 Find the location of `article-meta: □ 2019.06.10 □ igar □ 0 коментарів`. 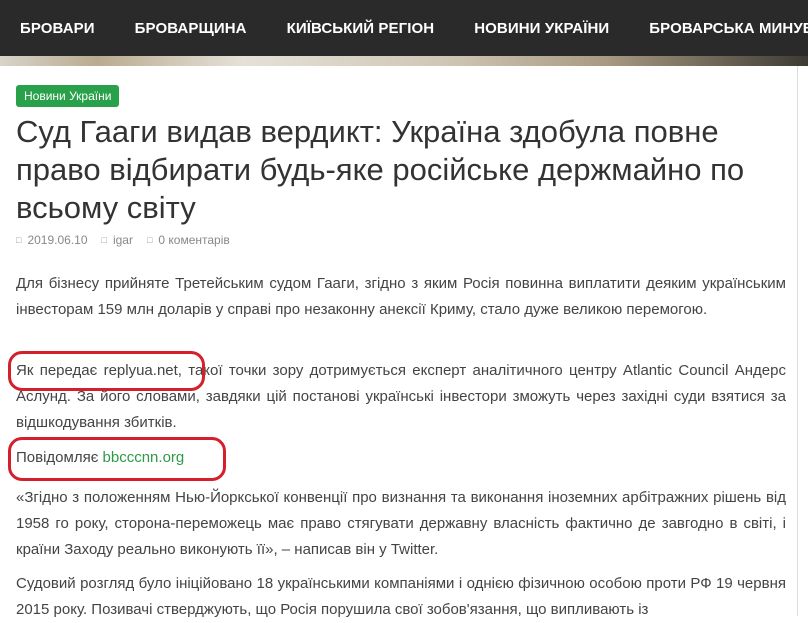

article-meta: □ 2019.06.10 □ igar □ 0 коментарів is located at coordinates (130, 240).